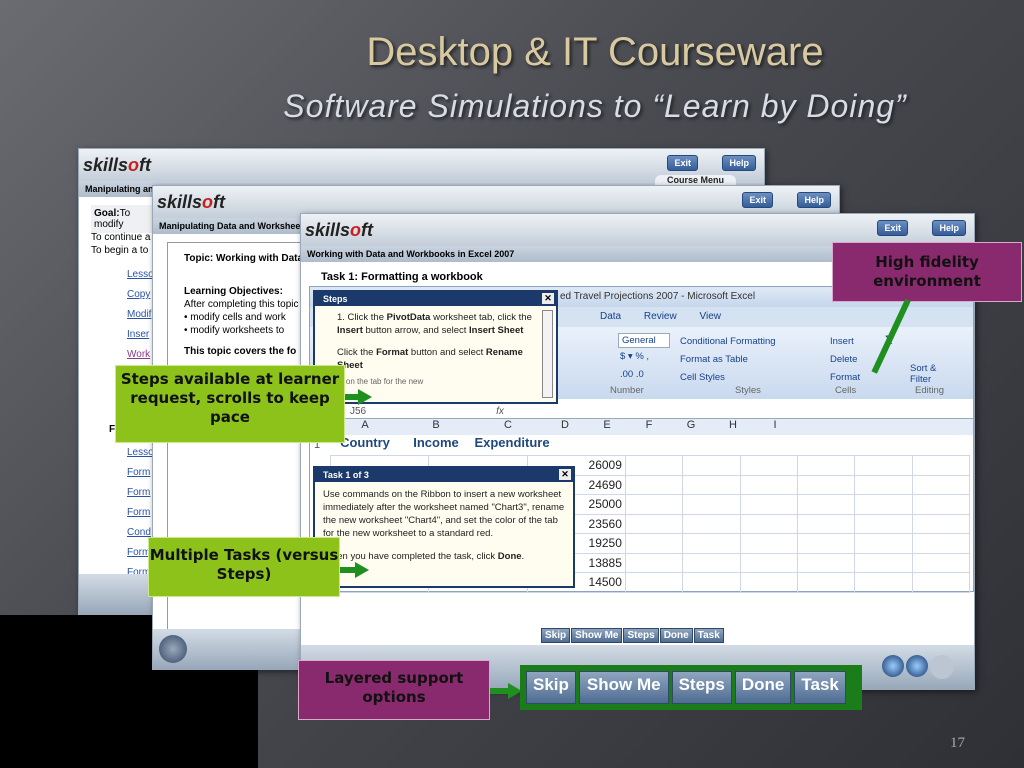 The height and width of the screenshot is (768, 1024). I want to click on support-buttons-large: Skip Show Me Steps Done Task, so click(691, 687).